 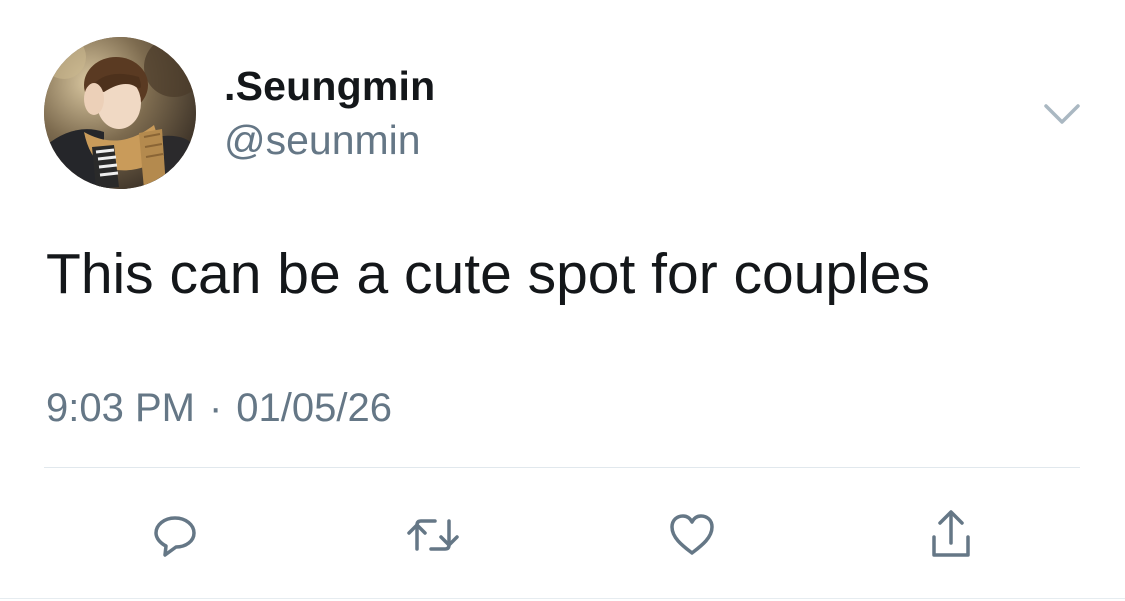 I want to click on tweet-metadata: 9:03 PM · 01/05/26, so click(x=219, y=408).